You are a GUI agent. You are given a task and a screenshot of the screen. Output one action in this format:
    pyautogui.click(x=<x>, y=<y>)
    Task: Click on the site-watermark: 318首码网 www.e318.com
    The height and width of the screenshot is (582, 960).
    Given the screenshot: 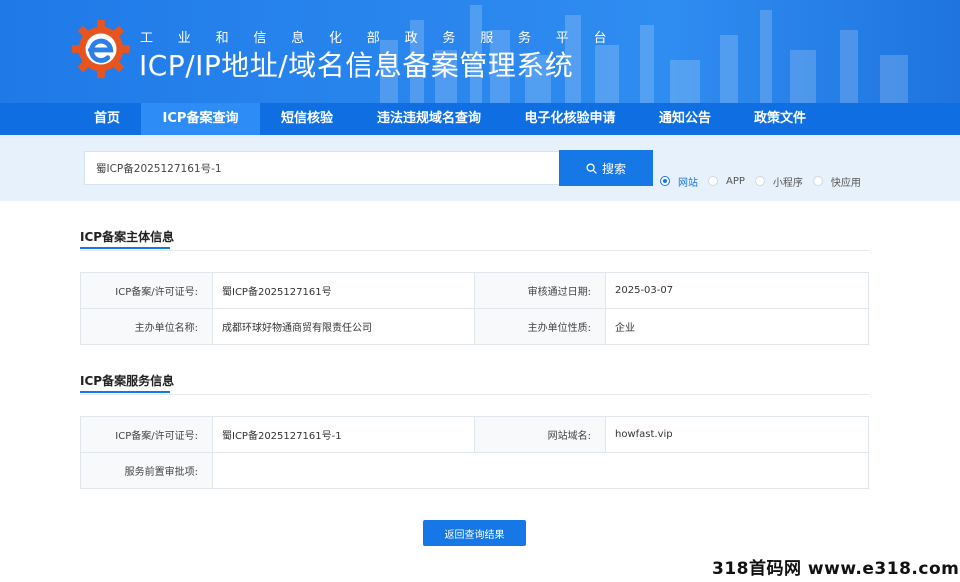 What is the action you would take?
    pyautogui.click(x=836, y=569)
    